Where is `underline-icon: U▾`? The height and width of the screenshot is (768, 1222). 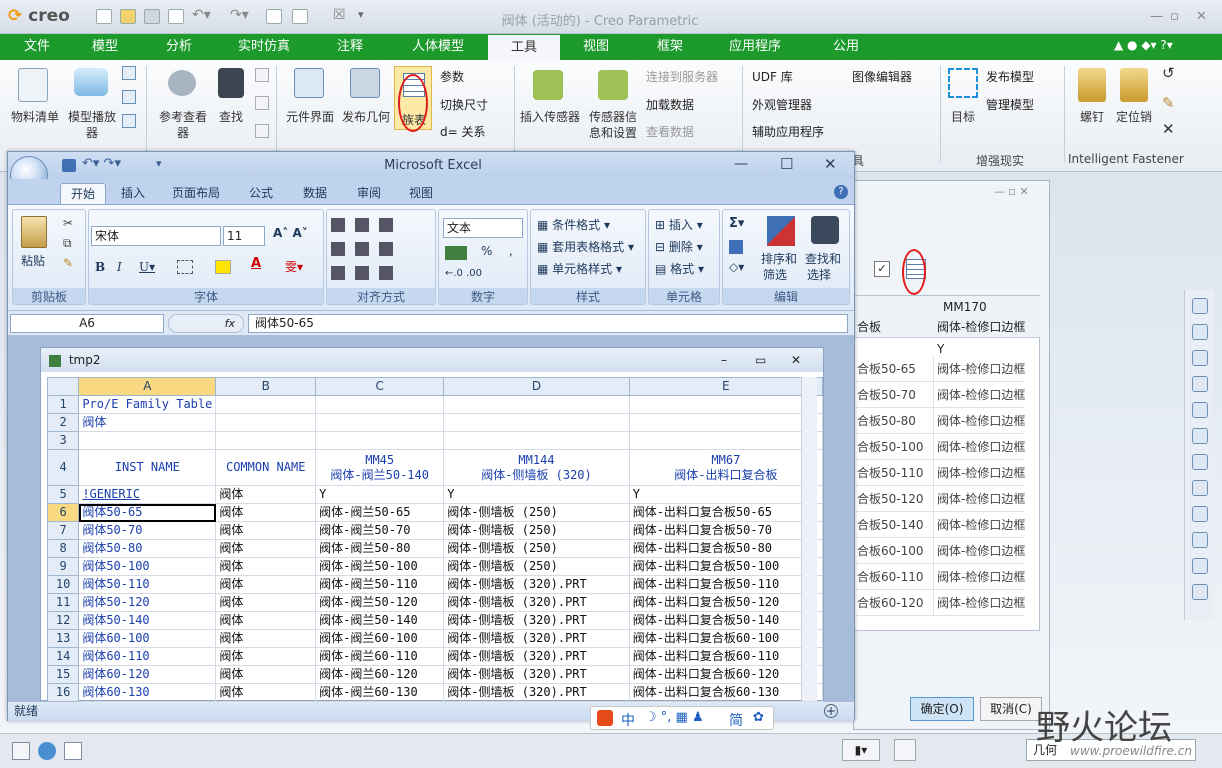 underline-icon: U▾ is located at coordinates (147, 267).